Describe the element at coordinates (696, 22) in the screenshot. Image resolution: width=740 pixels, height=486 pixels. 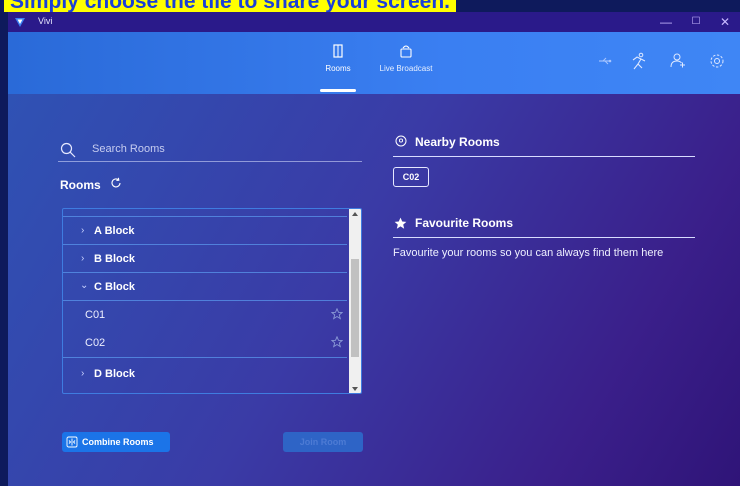
I see `maximize-button: ☐` at that location.